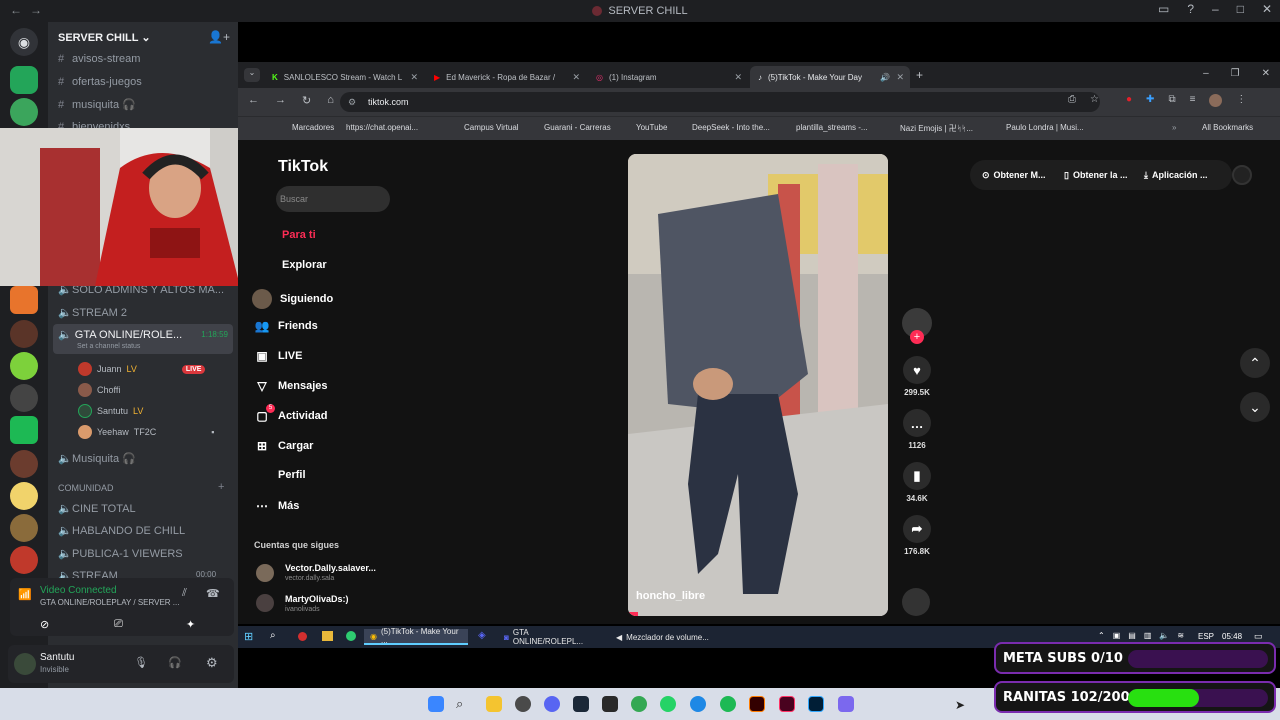 Image resolution: width=1280 pixels, height=720 pixels. What do you see at coordinates (352, 102) in the screenshot?
I see `site-info-icon: ⚙` at bounding box center [352, 102].